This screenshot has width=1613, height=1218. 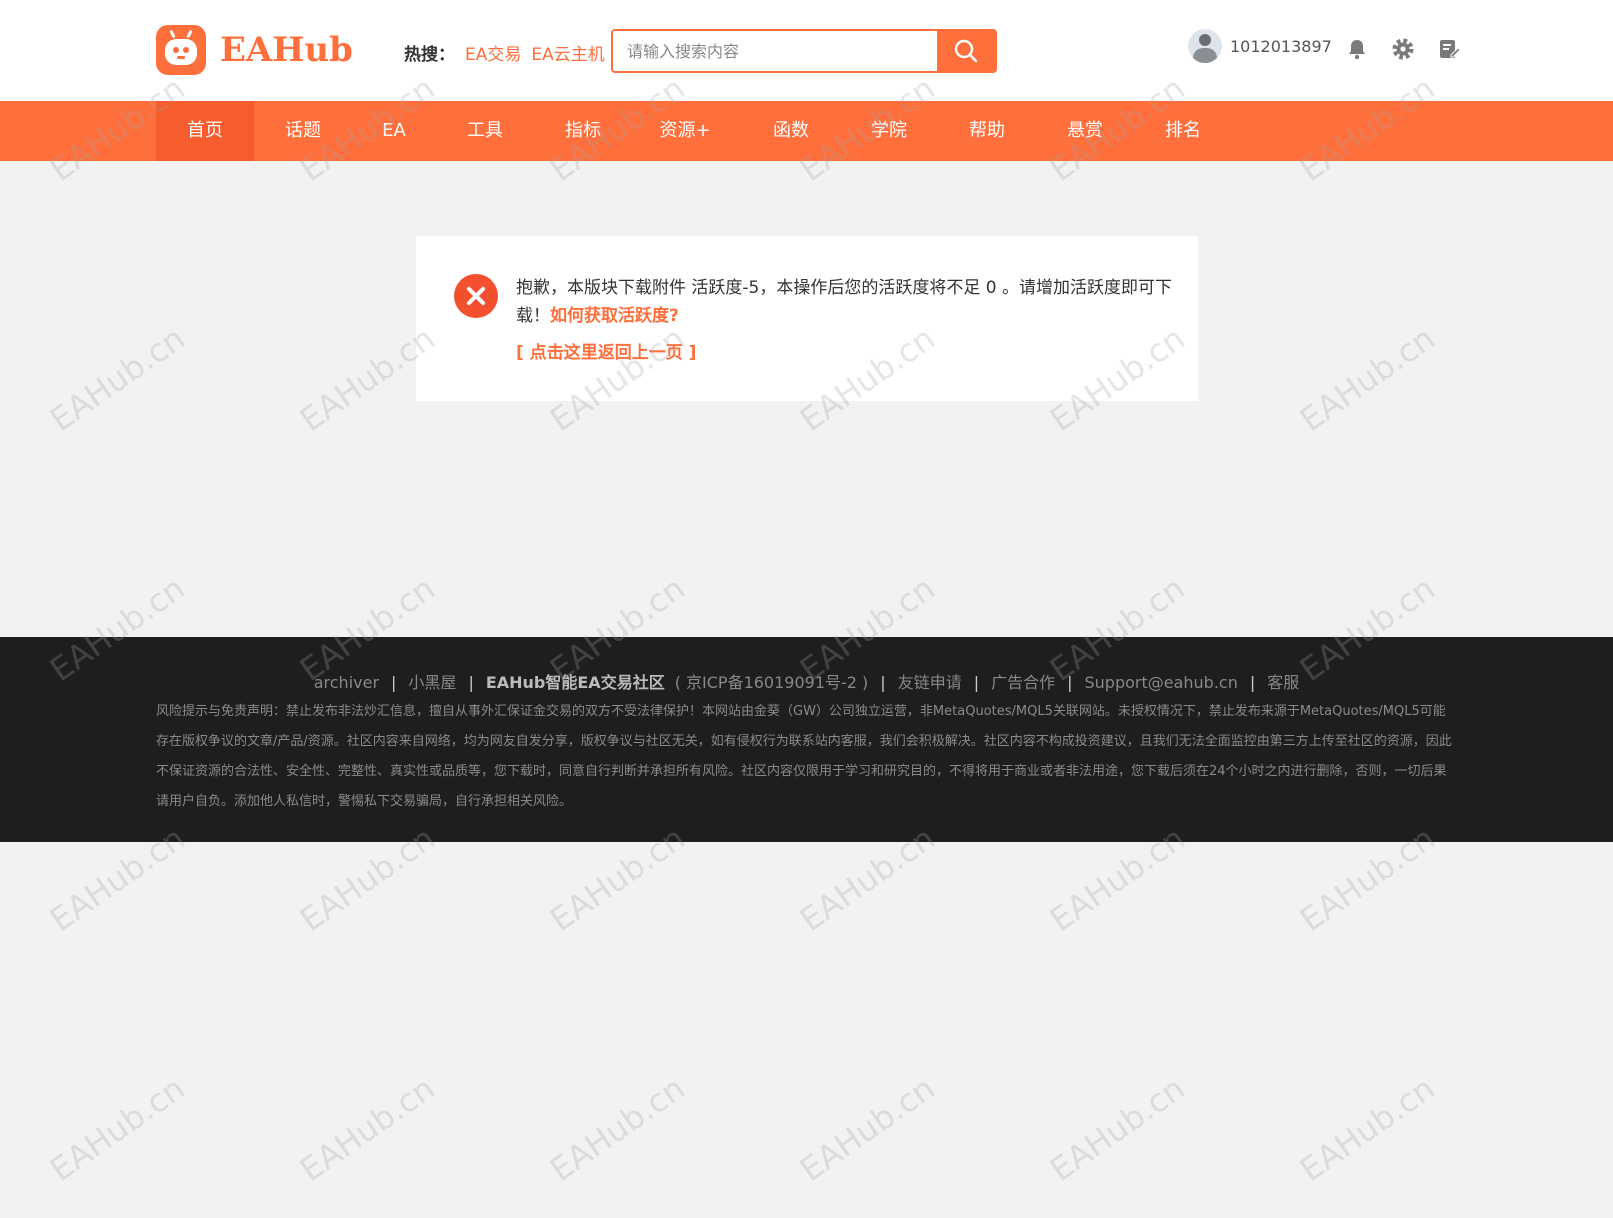 I want to click on brand-name: EAHub, so click(x=286, y=50).